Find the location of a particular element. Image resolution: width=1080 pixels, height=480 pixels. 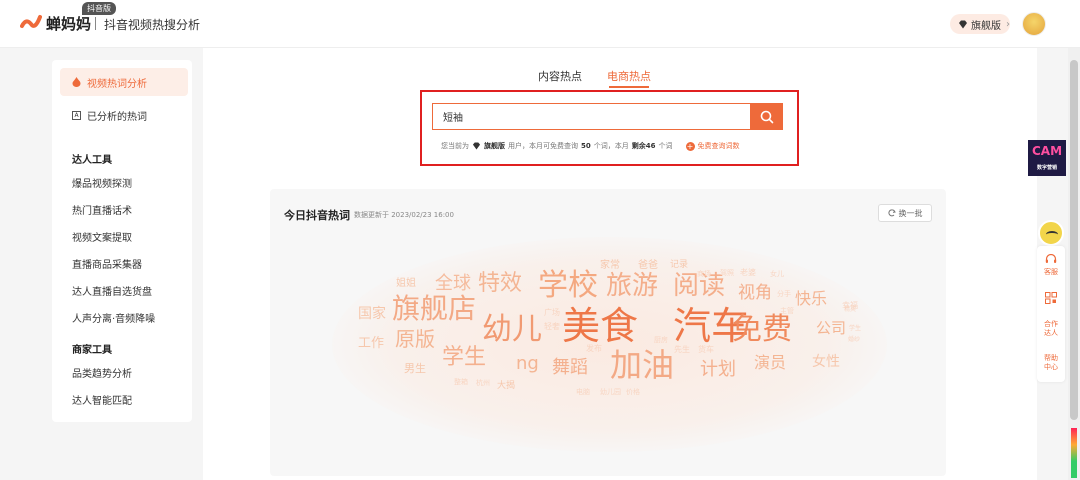

hotword: 演员 is located at coordinates (770, 363).